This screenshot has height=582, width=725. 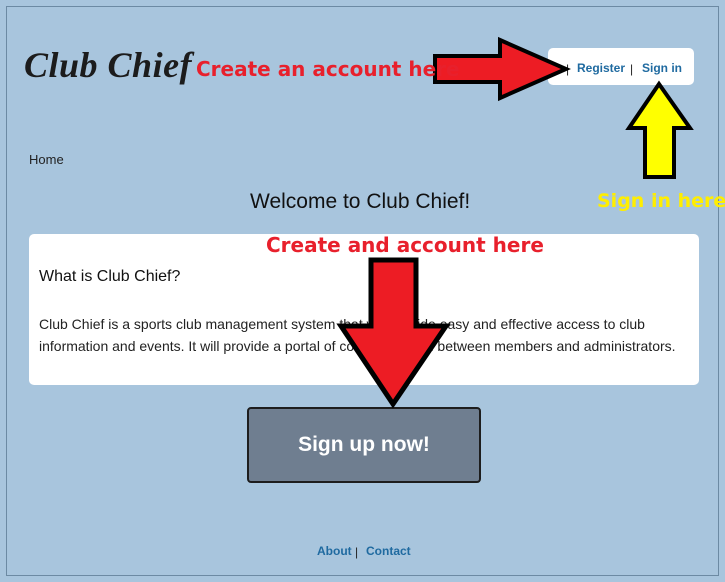 I want to click on red-arrow-down-icon, so click(x=393, y=333).